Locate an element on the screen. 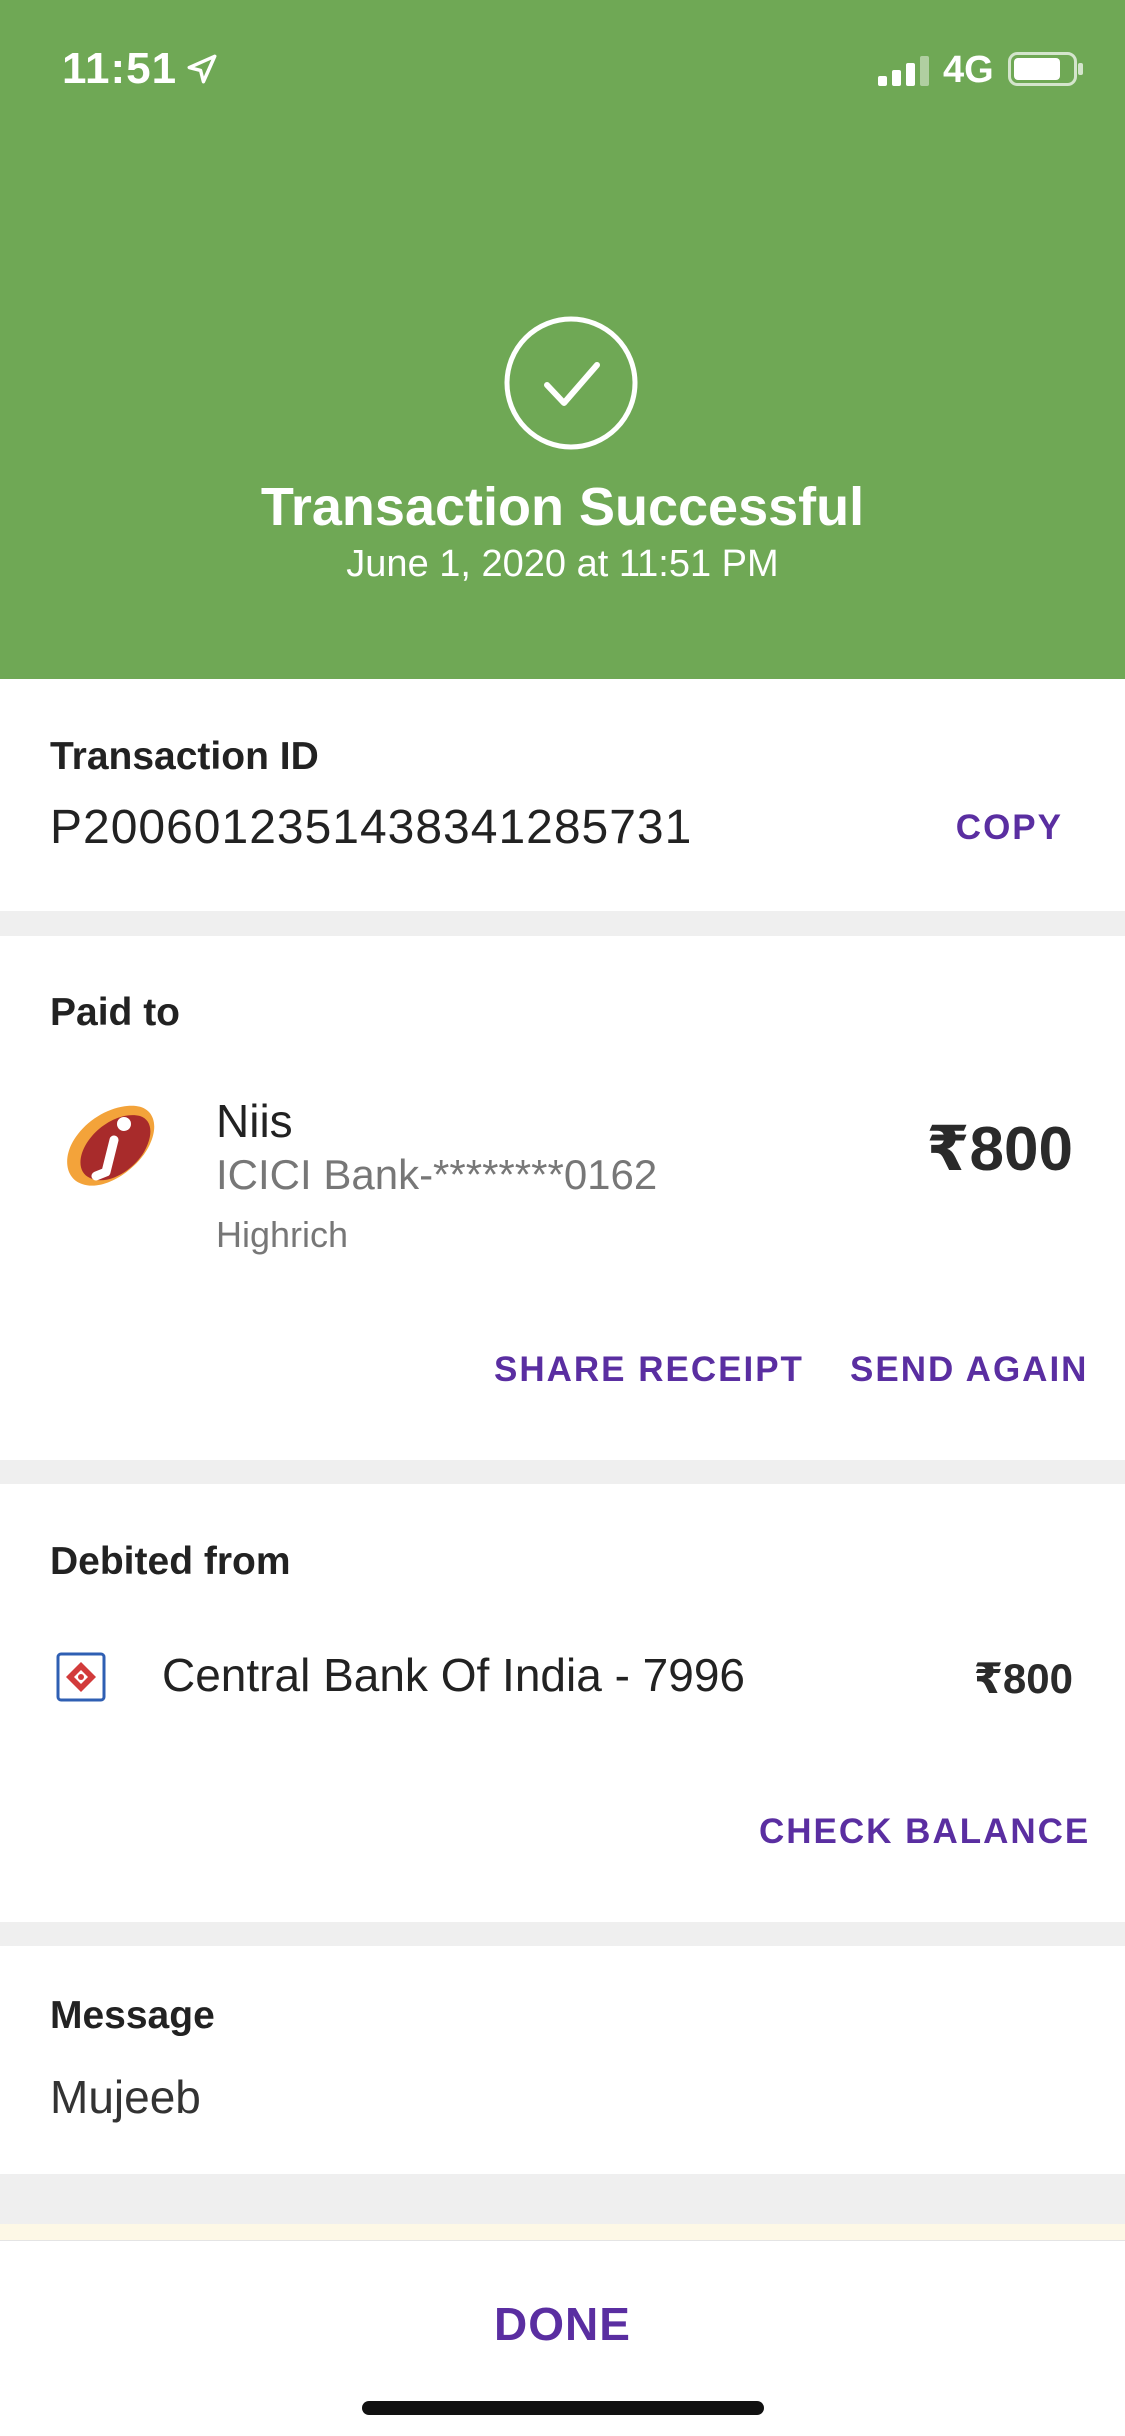  paid-amount: ₹800 is located at coordinates (999, 1149).